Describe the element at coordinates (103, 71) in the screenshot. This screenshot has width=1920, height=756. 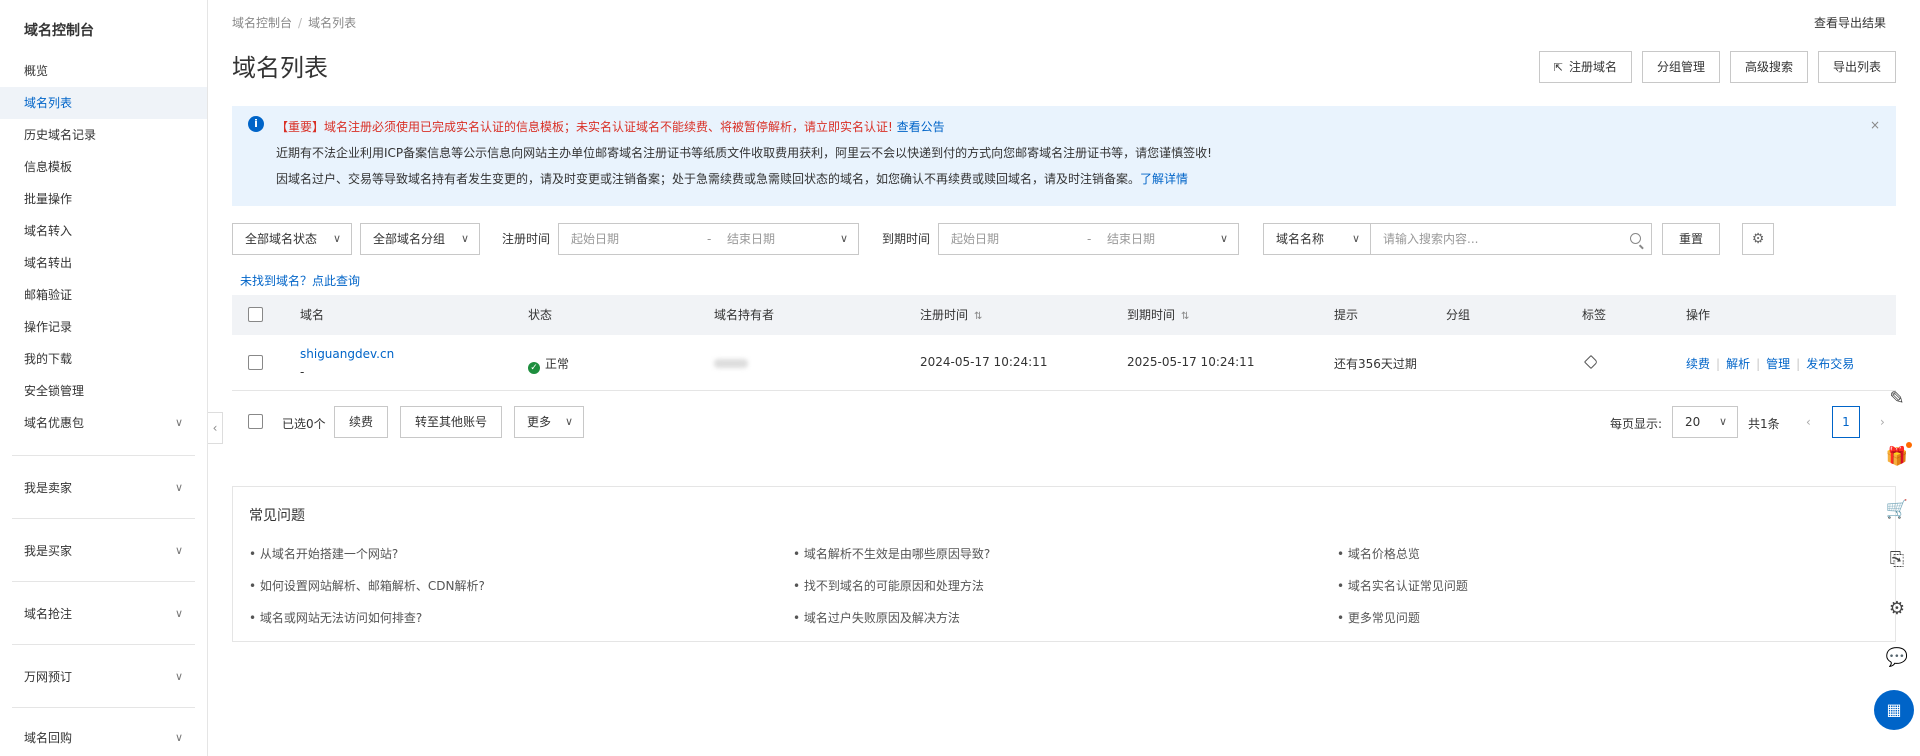
I see `sidebar-item-overview: 概览` at that location.